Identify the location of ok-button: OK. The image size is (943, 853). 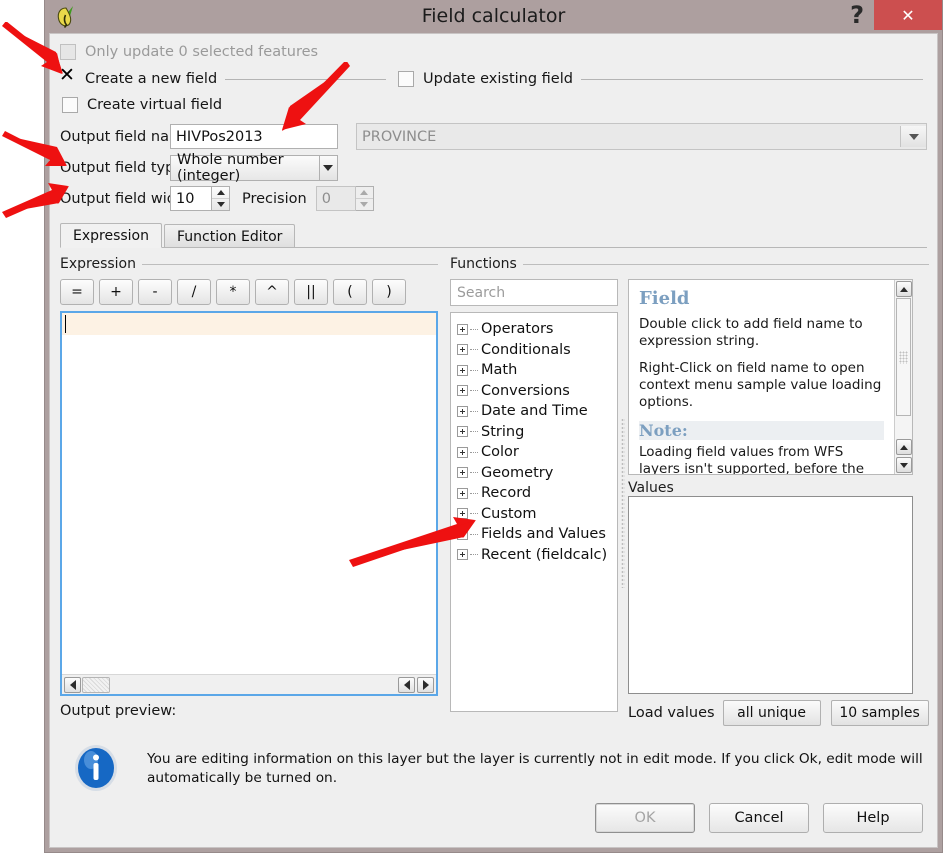
(645, 818).